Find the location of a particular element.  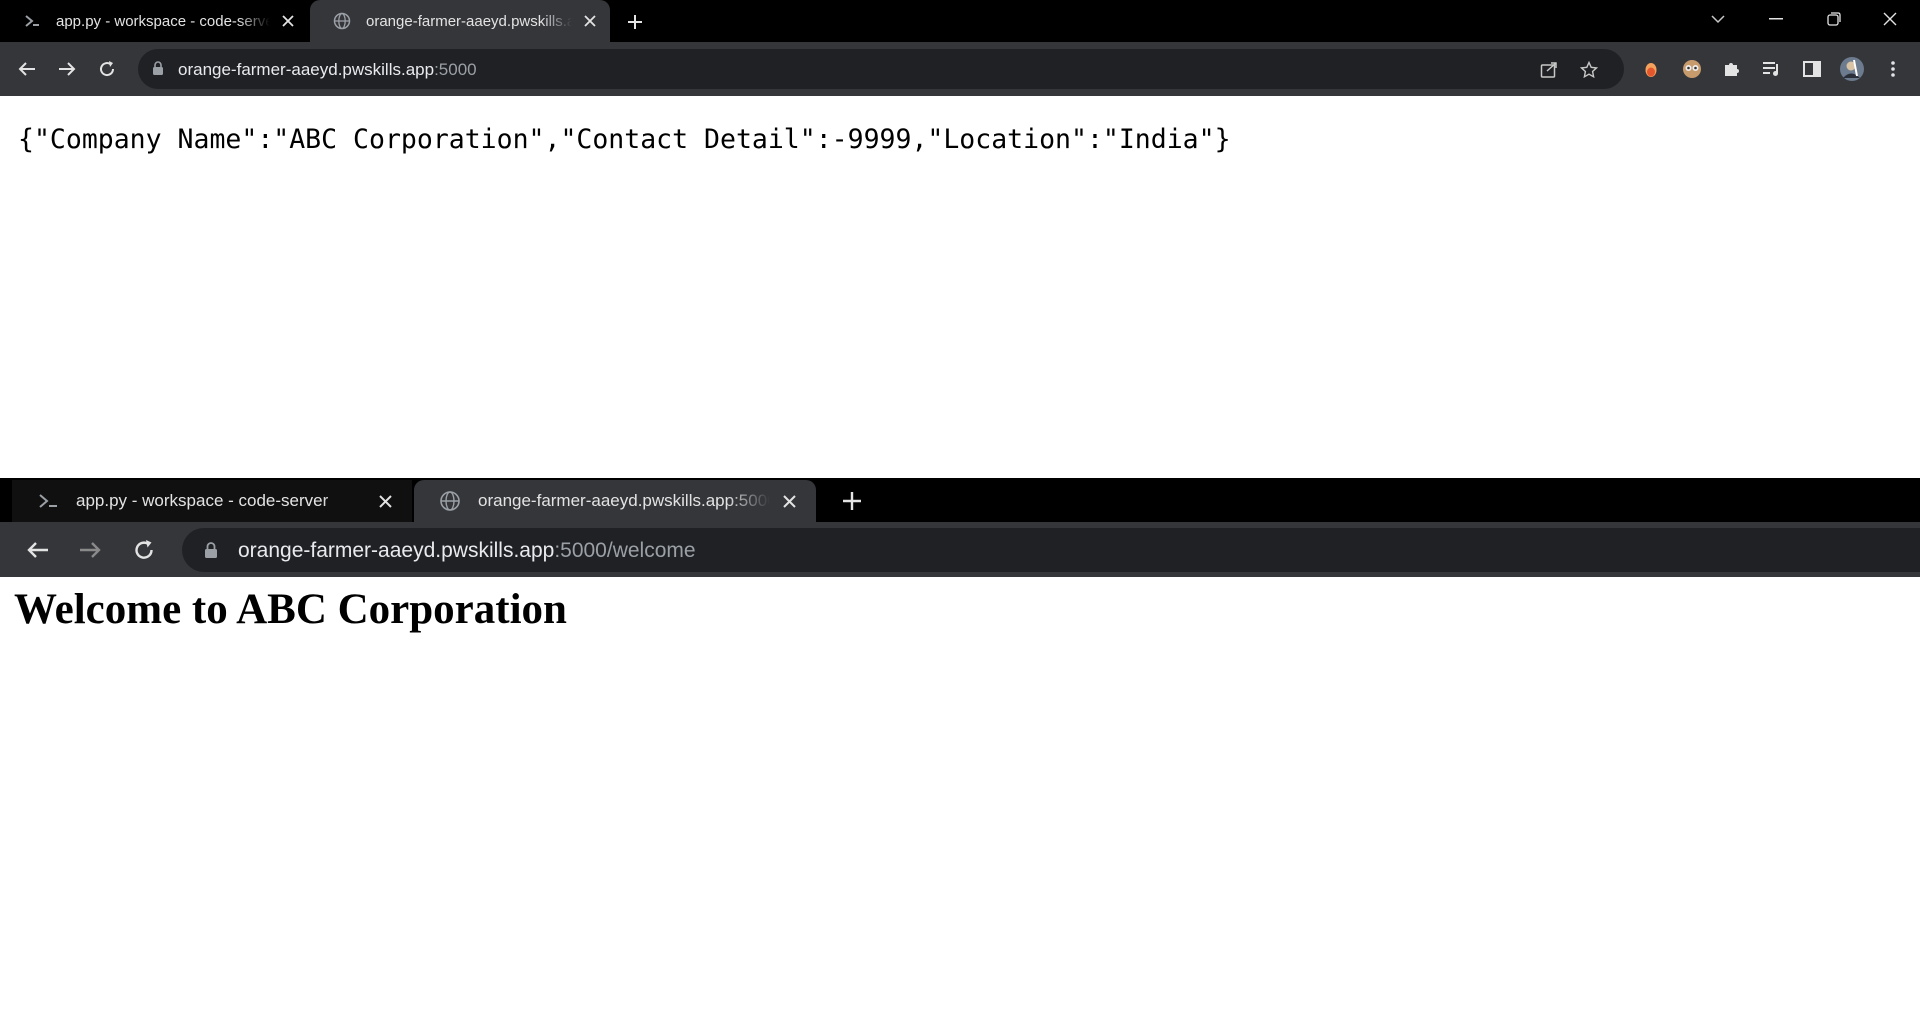

tab-orange-farmer: orange-farmer-aaeyd.pwskills.app:5000 is located at coordinates (460, 21).